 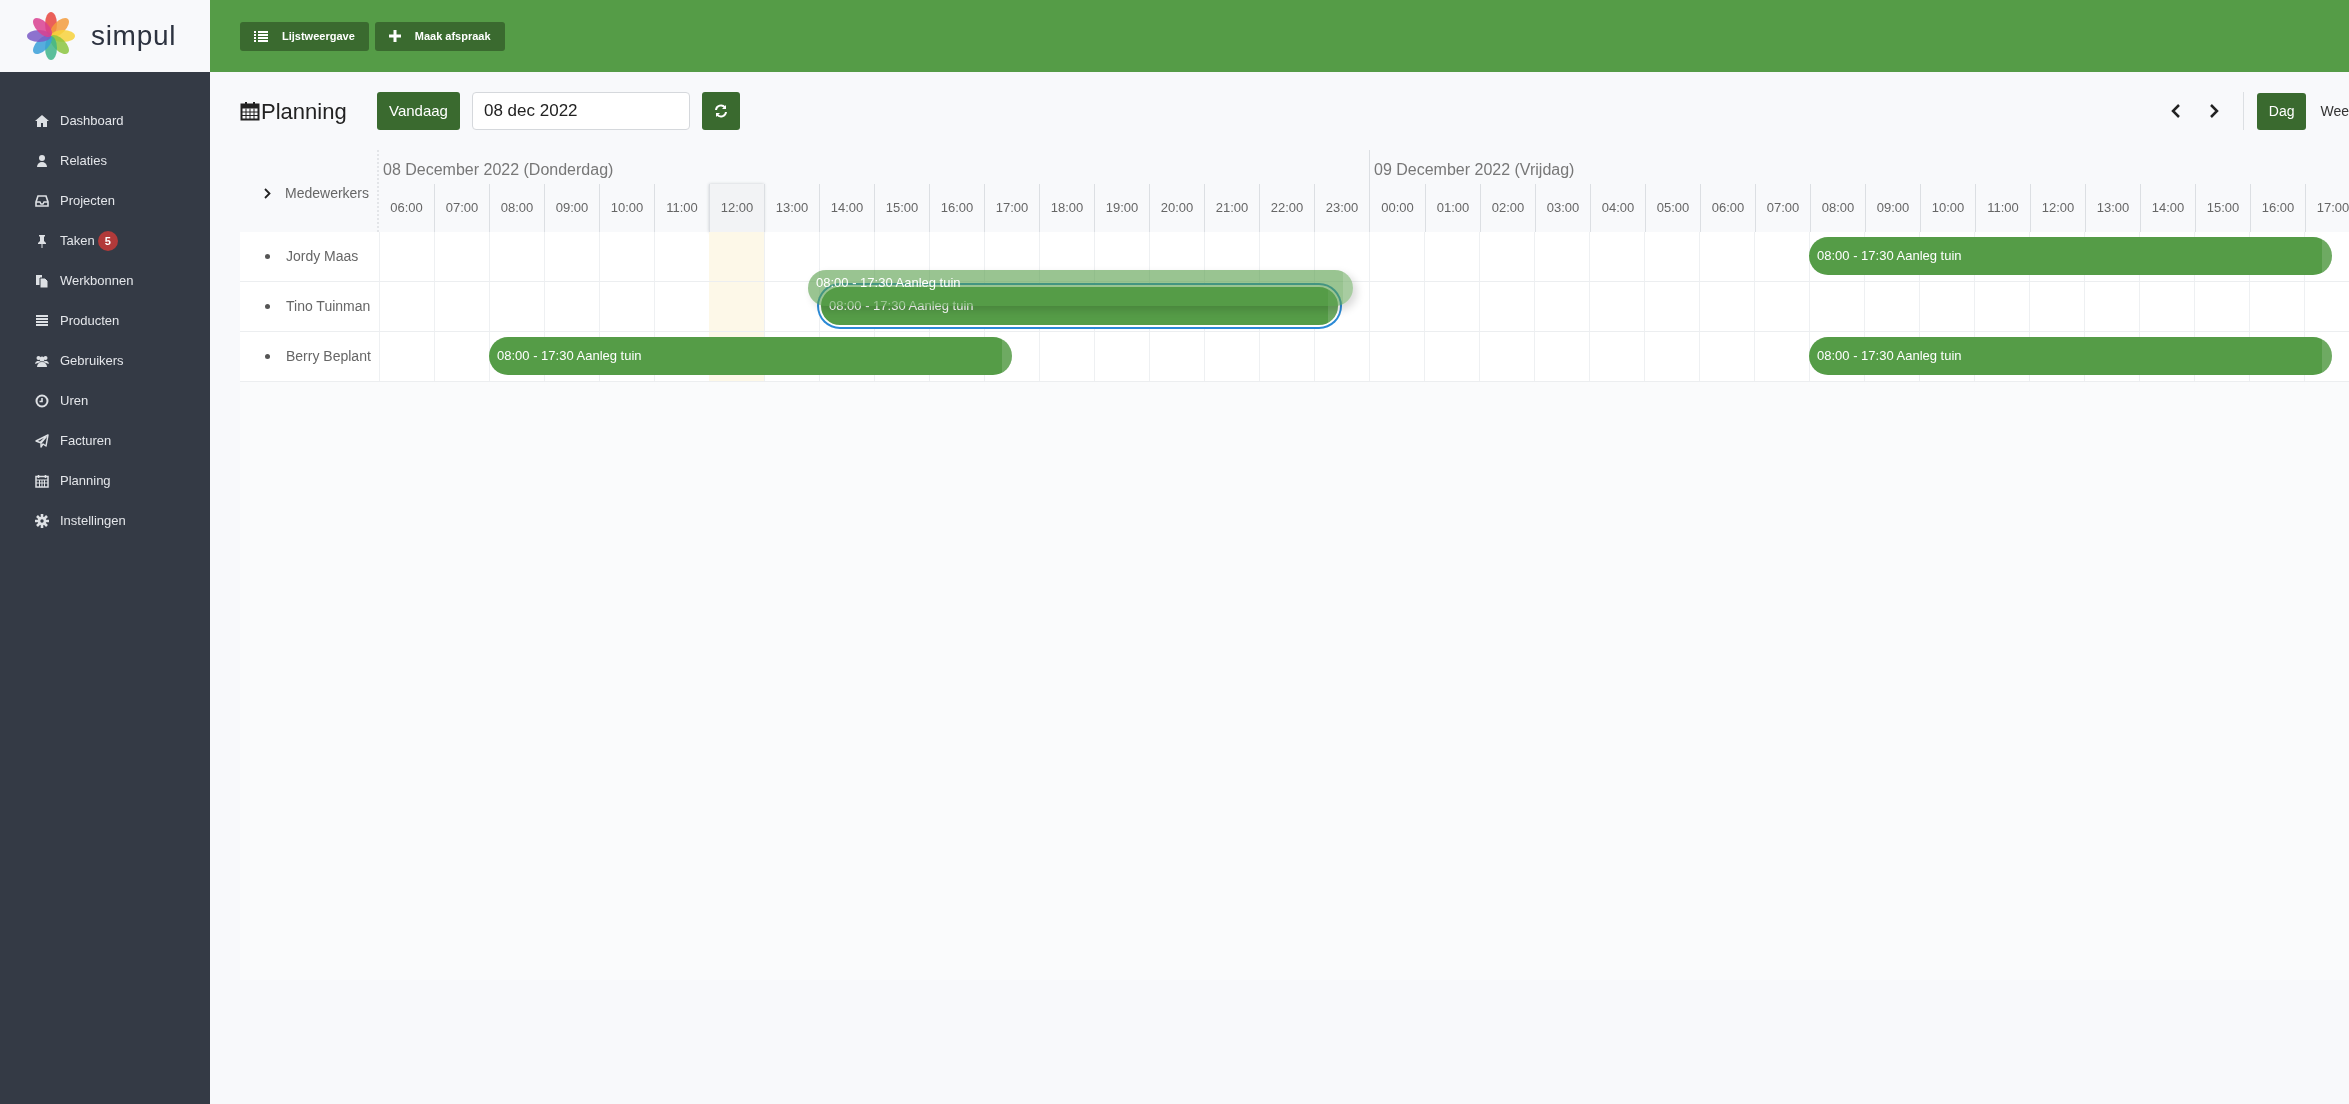 What do you see at coordinates (42, 521) in the screenshot?
I see `settings-icon` at bounding box center [42, 521].